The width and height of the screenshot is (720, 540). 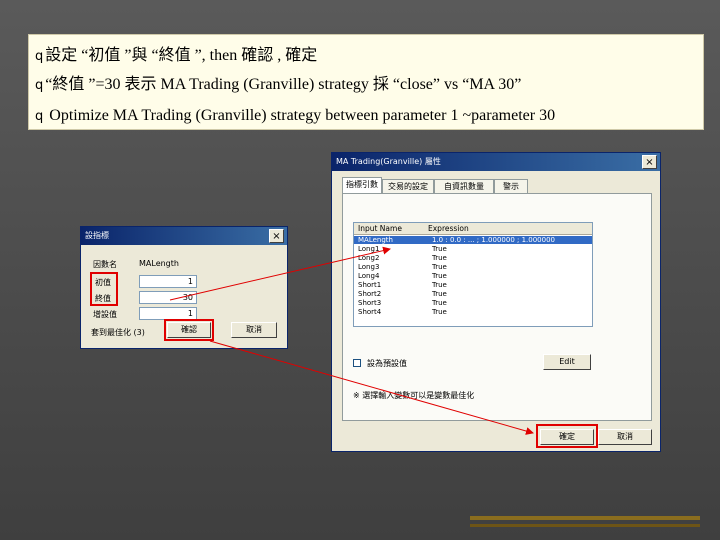 What do you see at coordinates (371, 387) in the screenshot?
I see `arrow-to-ok` at bounding box center [371, 387].